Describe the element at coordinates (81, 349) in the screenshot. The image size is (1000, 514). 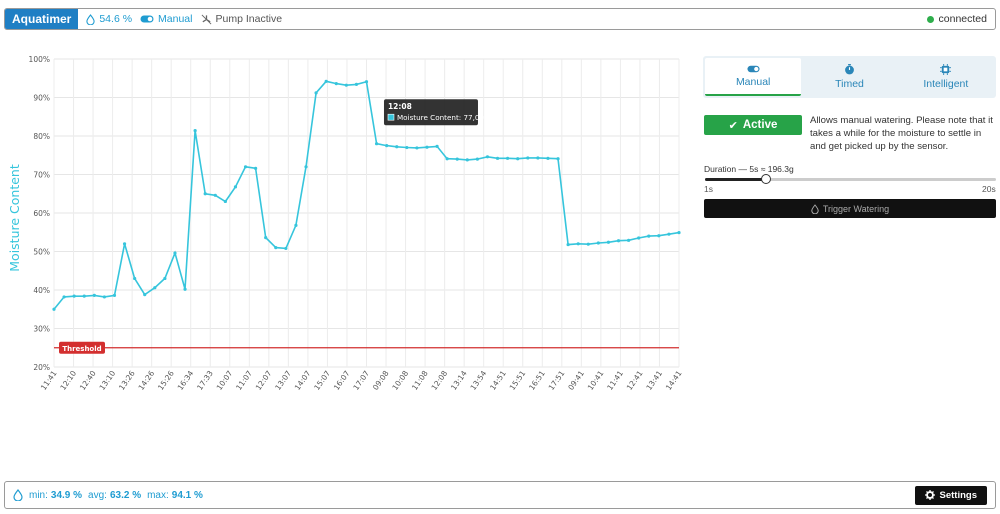
I see `threshold-label: Threshold` at that location.